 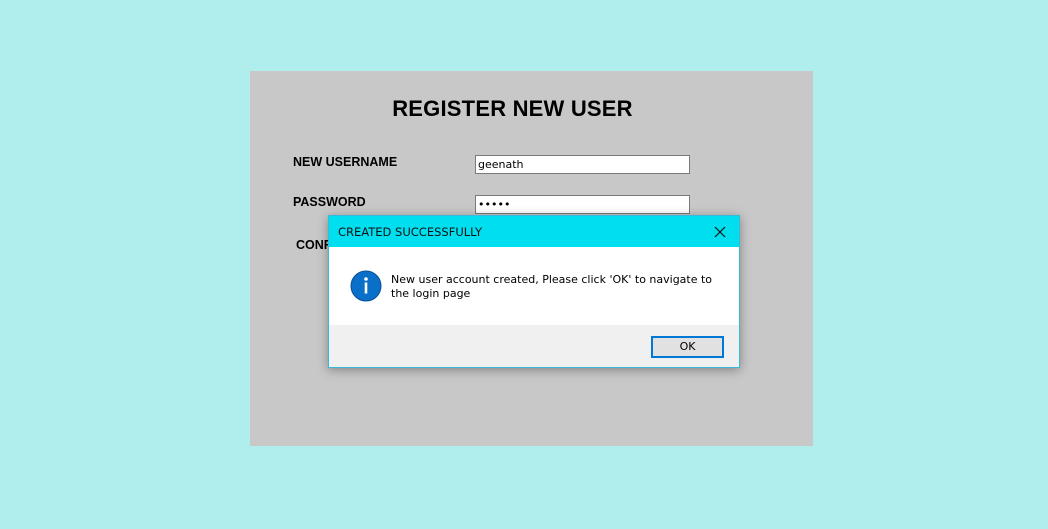 I want to click on dialog-footer: OK, so click(x=534, y=346).